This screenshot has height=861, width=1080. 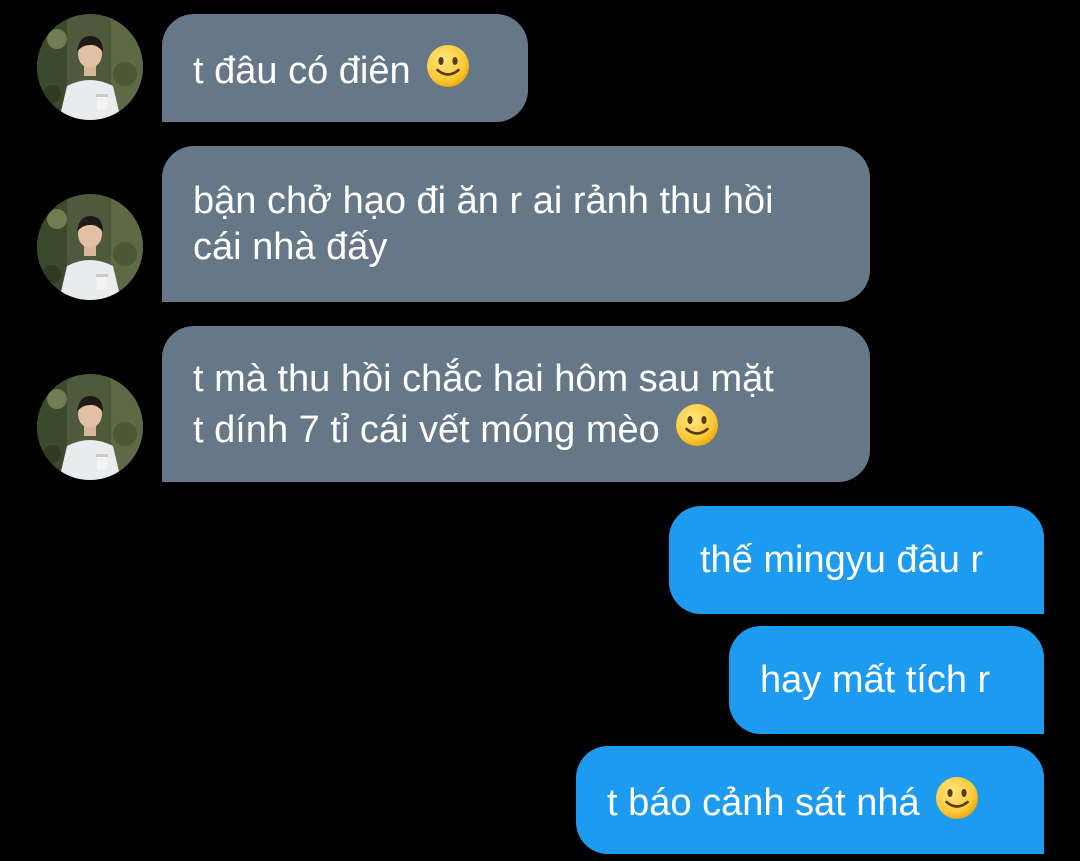 I want to click on incoming-message-bubble: t đâu có điên, so click(x=345, y=68).